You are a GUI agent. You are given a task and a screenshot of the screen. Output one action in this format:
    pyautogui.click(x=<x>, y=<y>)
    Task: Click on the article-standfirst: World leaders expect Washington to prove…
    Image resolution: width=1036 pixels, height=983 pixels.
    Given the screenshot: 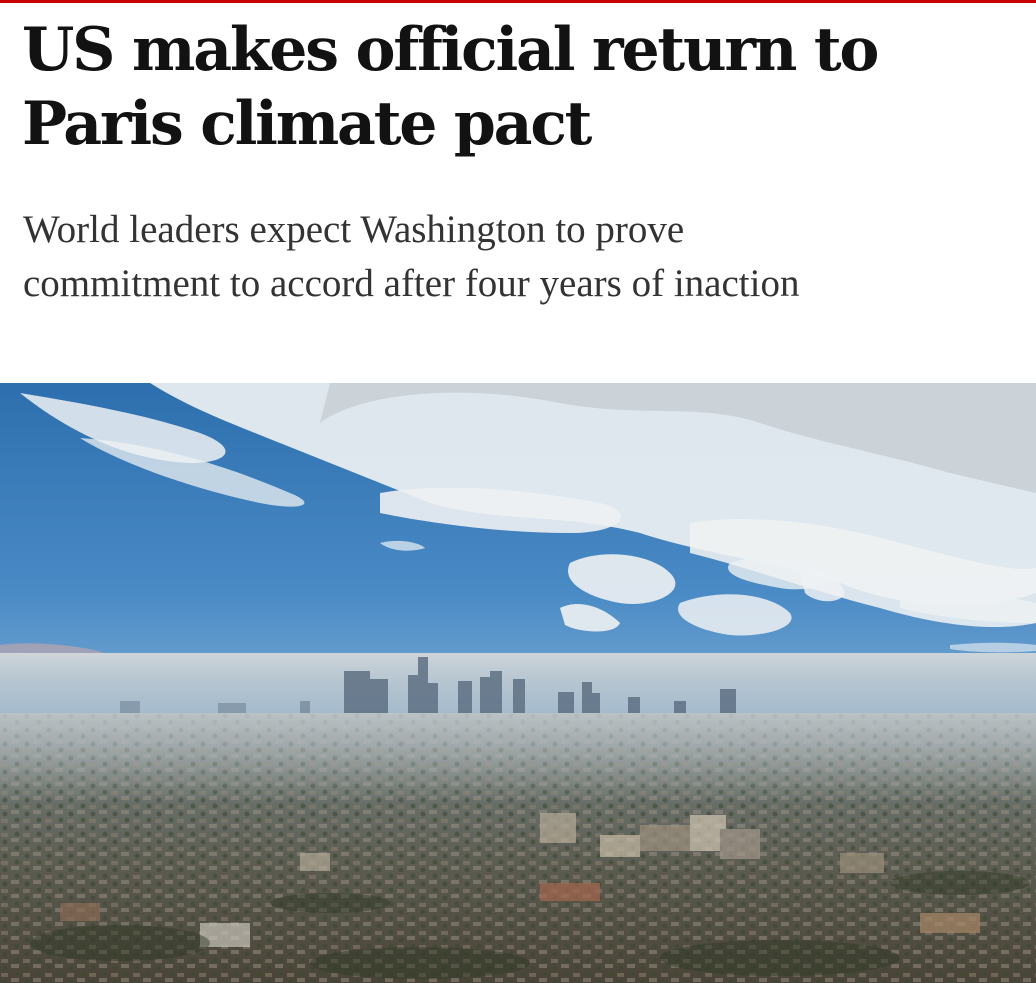 What is the action you would take?
    pyautogui.click(x=411, y=256)
    